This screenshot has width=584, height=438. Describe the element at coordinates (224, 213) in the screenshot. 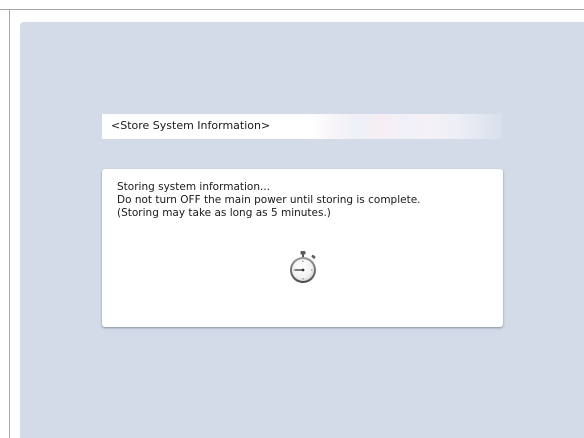

I see `message-line-duration: (Storing may take as long as 5 minutes.)` at that location.